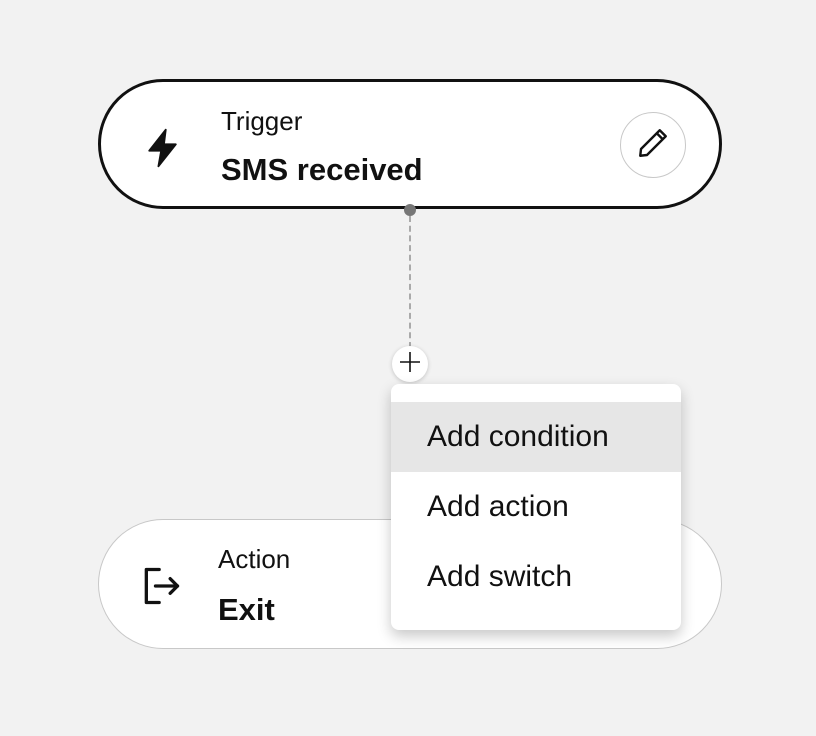 The image size is (816, 736). Describe the element at coordinates (254, 559) in the screenshot. I see `node-type-label: Action` at that location.